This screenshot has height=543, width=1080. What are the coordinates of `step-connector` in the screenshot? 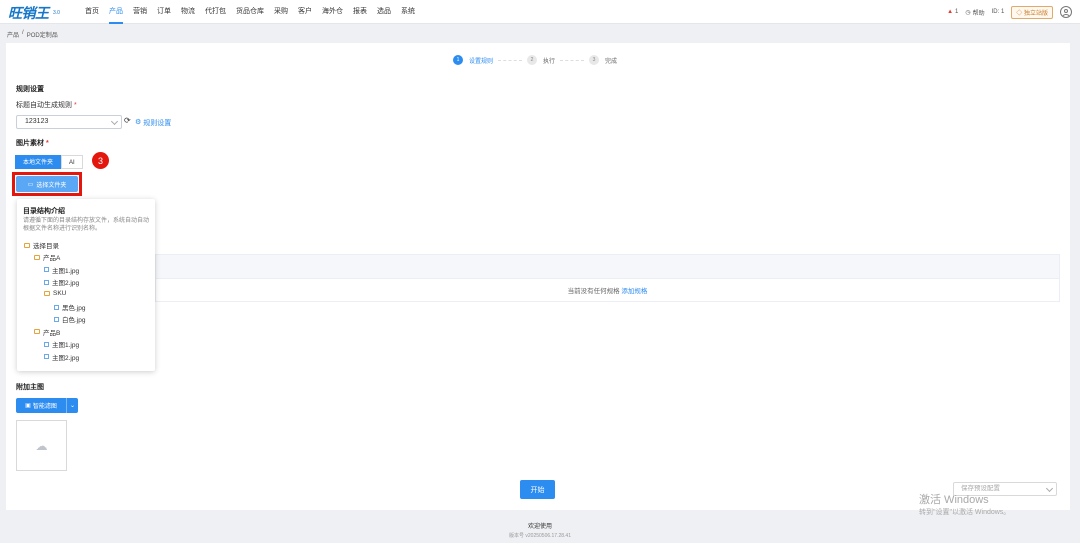 It's located at (510, 60).